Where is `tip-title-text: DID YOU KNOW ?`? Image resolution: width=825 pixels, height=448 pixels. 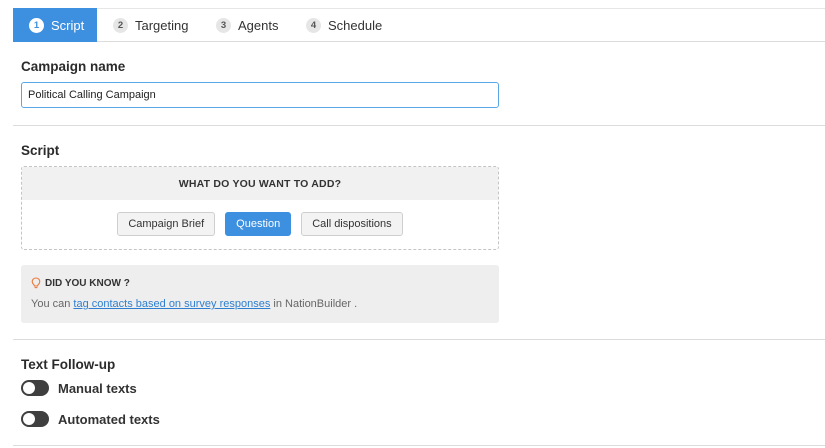 tip-title-text: DID YOU KNOW ? is located at coordinates (87, 283).